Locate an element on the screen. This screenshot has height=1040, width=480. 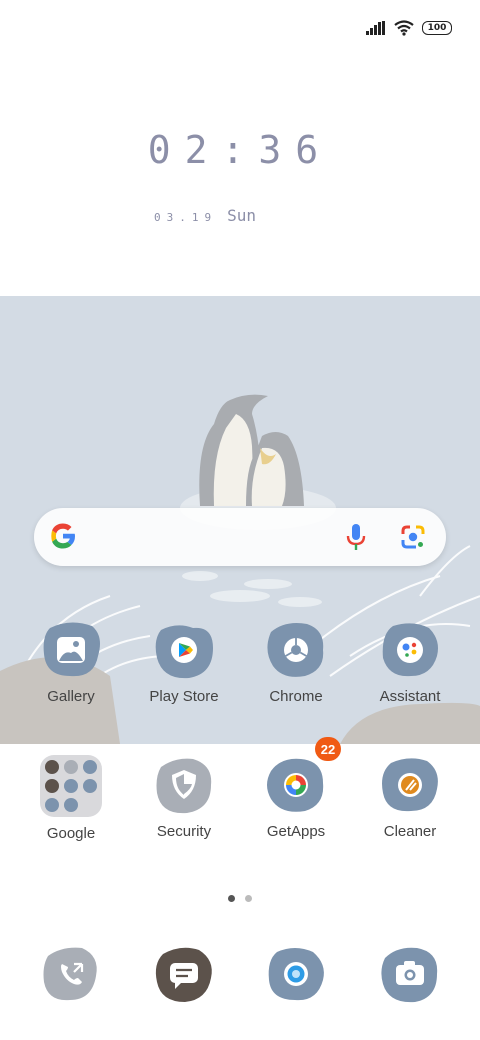
app-label: Chrome is located at coordinates (296, 696).